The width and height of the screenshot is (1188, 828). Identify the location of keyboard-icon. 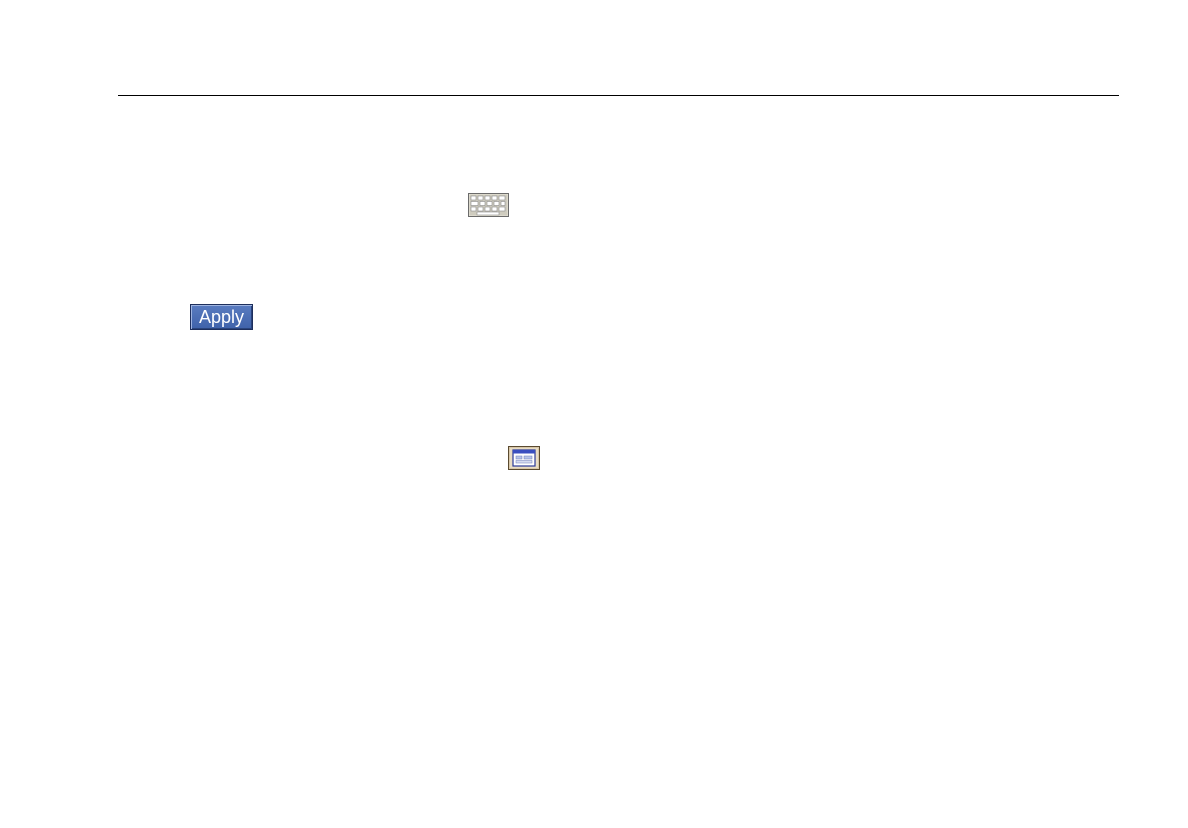
(488, 205).